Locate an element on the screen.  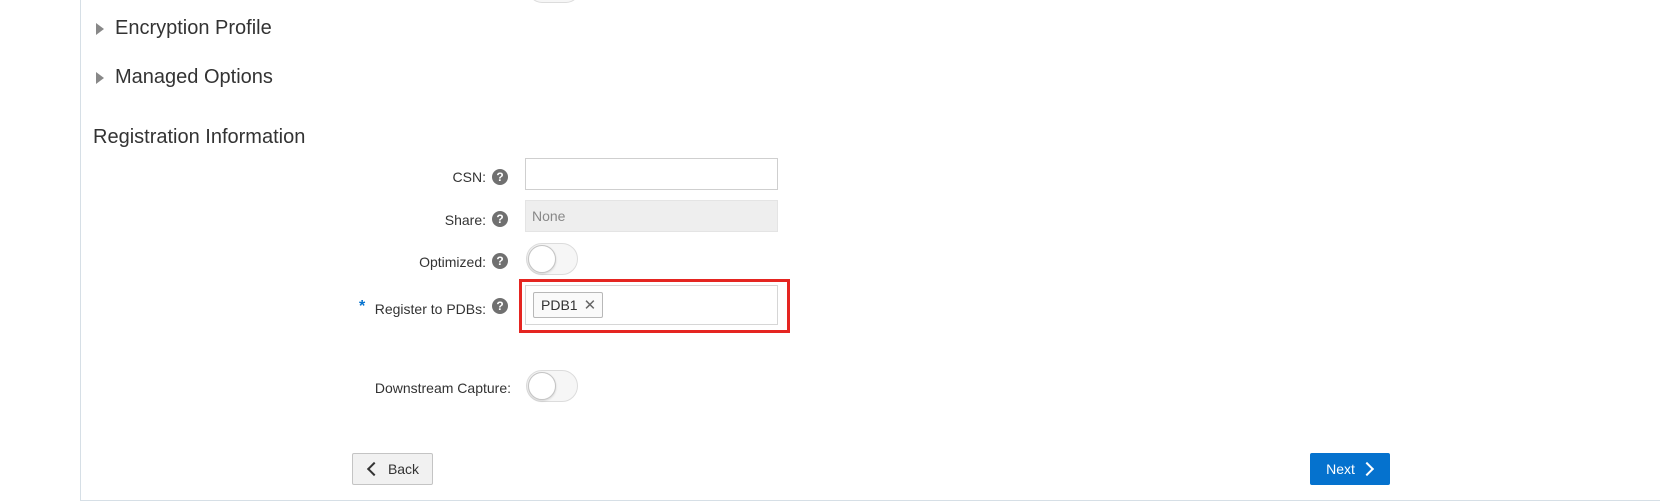
share-label: Share: is located at coordinates (465, 220).